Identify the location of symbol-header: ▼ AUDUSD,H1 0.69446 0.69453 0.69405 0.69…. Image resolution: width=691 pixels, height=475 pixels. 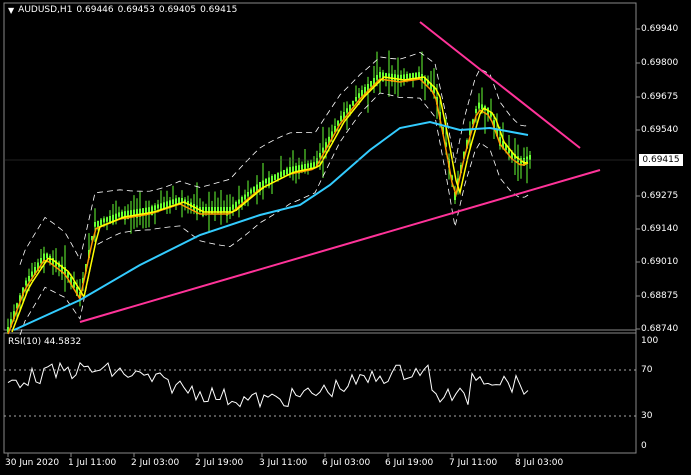
(122, 10).